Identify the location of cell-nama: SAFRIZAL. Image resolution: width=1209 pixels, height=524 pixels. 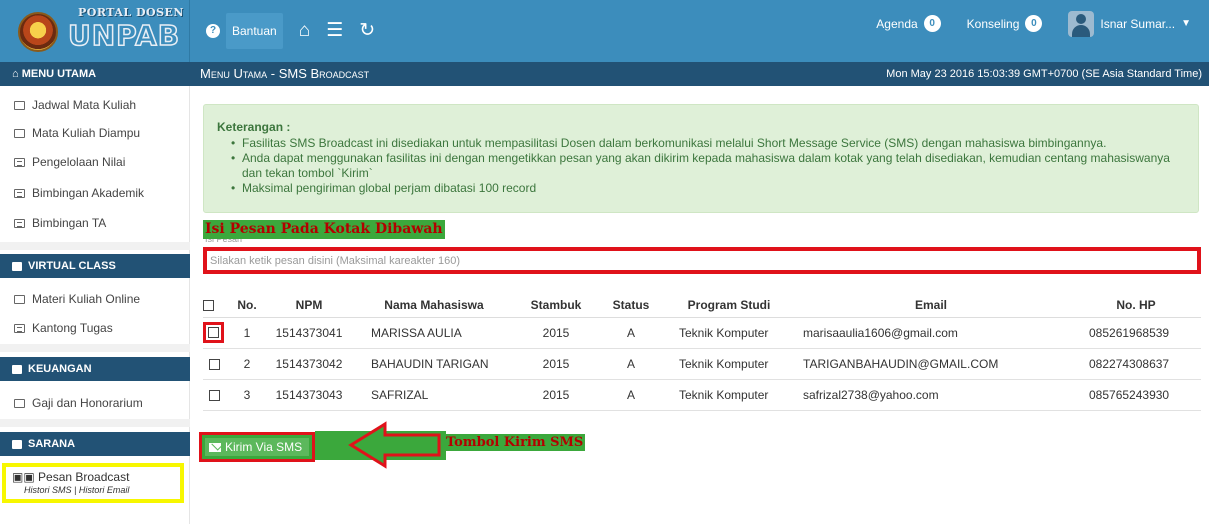
(434, 395).